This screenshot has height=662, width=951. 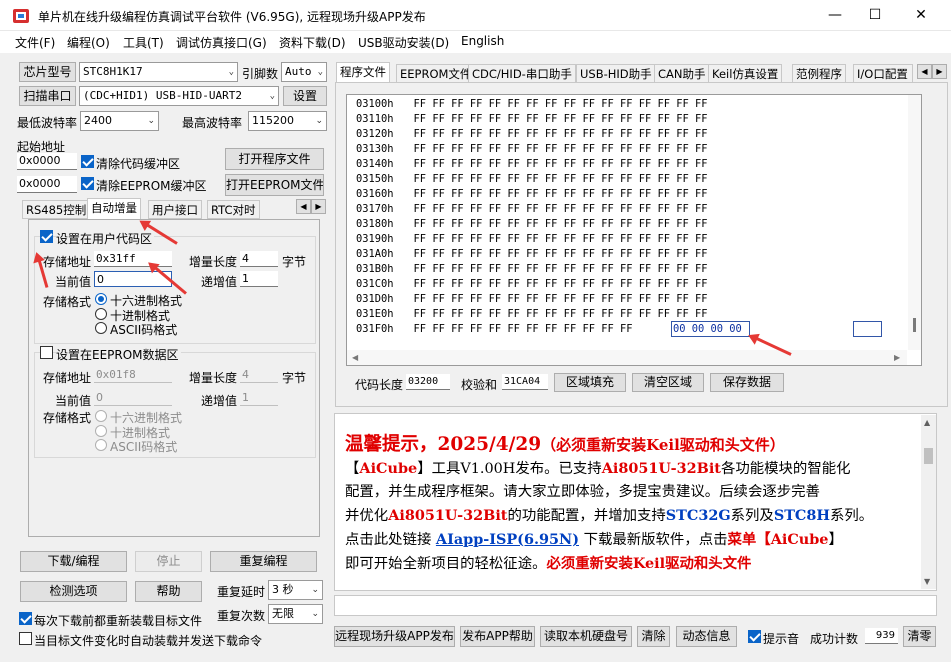 What do you see at coordinates (133, 375) in the screenshot?
I see `ee-addr-input: 0x01f8` at bounding box center [133, 375].